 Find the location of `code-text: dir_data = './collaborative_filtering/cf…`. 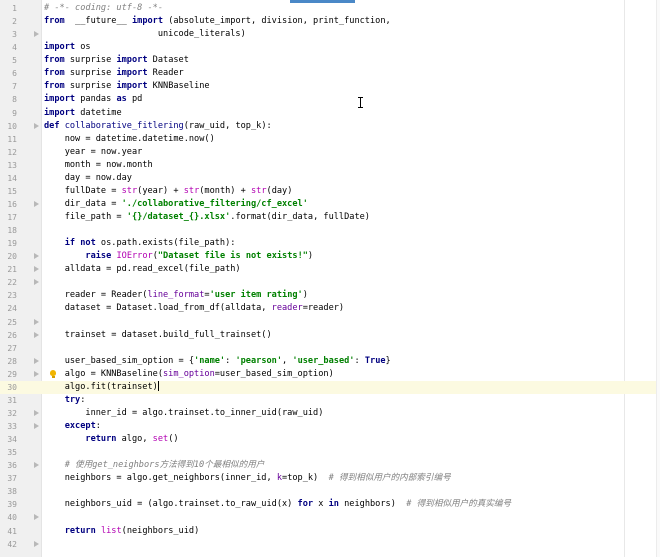

code-text: dir_data = './collaborative_filtering/cf… is located at coordinates (176, 204).